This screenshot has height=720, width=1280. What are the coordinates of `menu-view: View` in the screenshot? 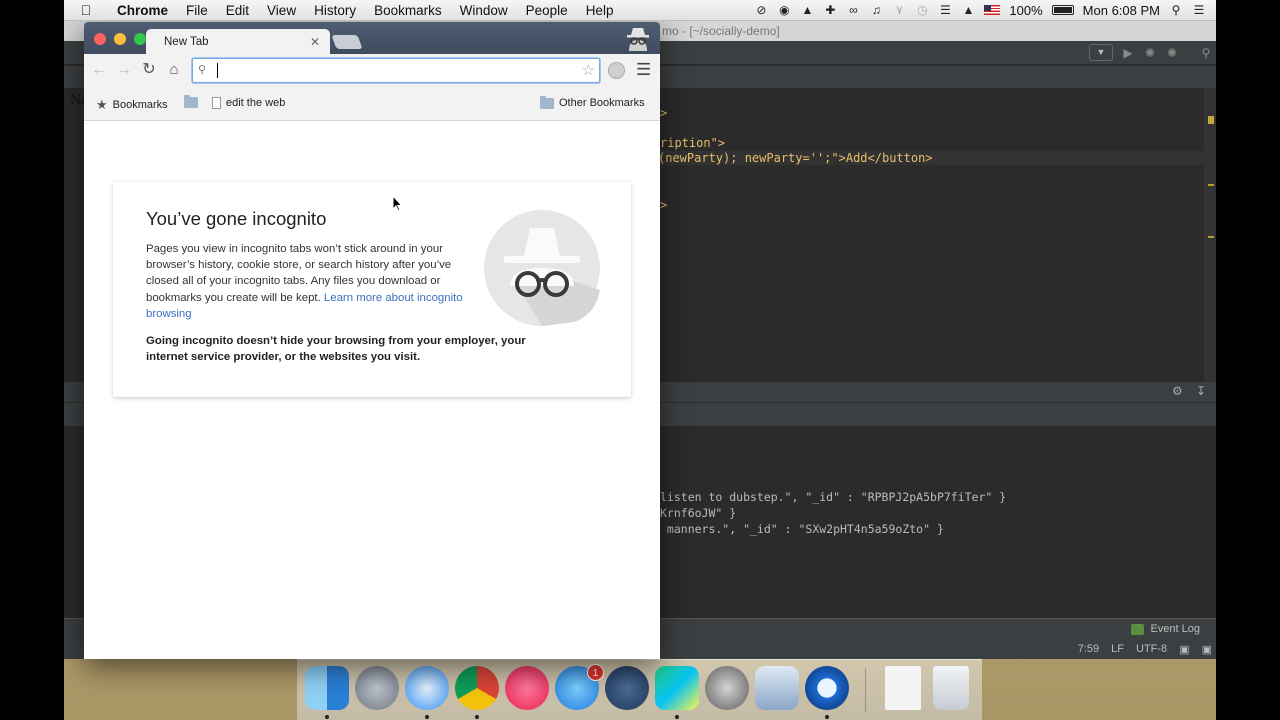 It's located at (281, 10).